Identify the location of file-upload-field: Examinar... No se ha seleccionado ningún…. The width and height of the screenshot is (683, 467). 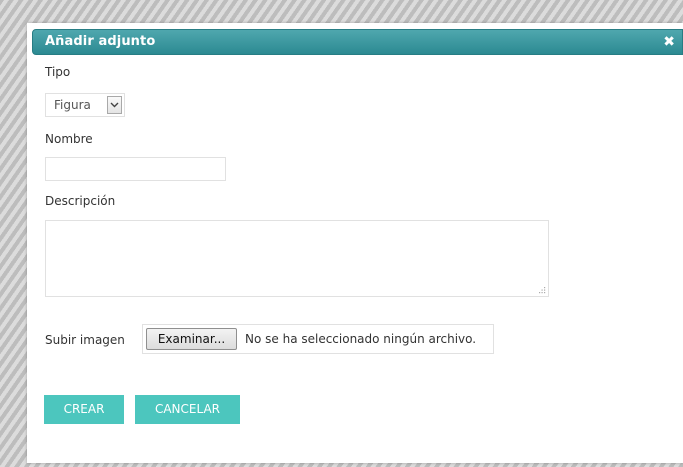
(318, 339).